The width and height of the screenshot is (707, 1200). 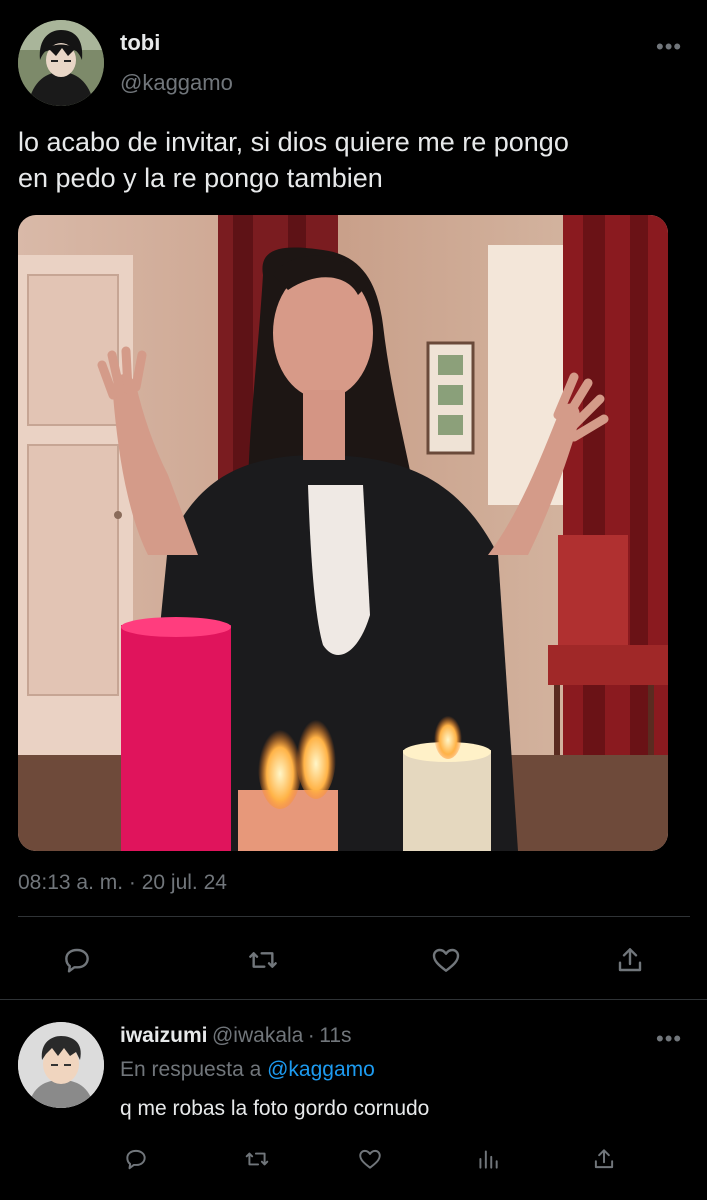 I want to click on reply-like-button, so click(x=370, y=1159).